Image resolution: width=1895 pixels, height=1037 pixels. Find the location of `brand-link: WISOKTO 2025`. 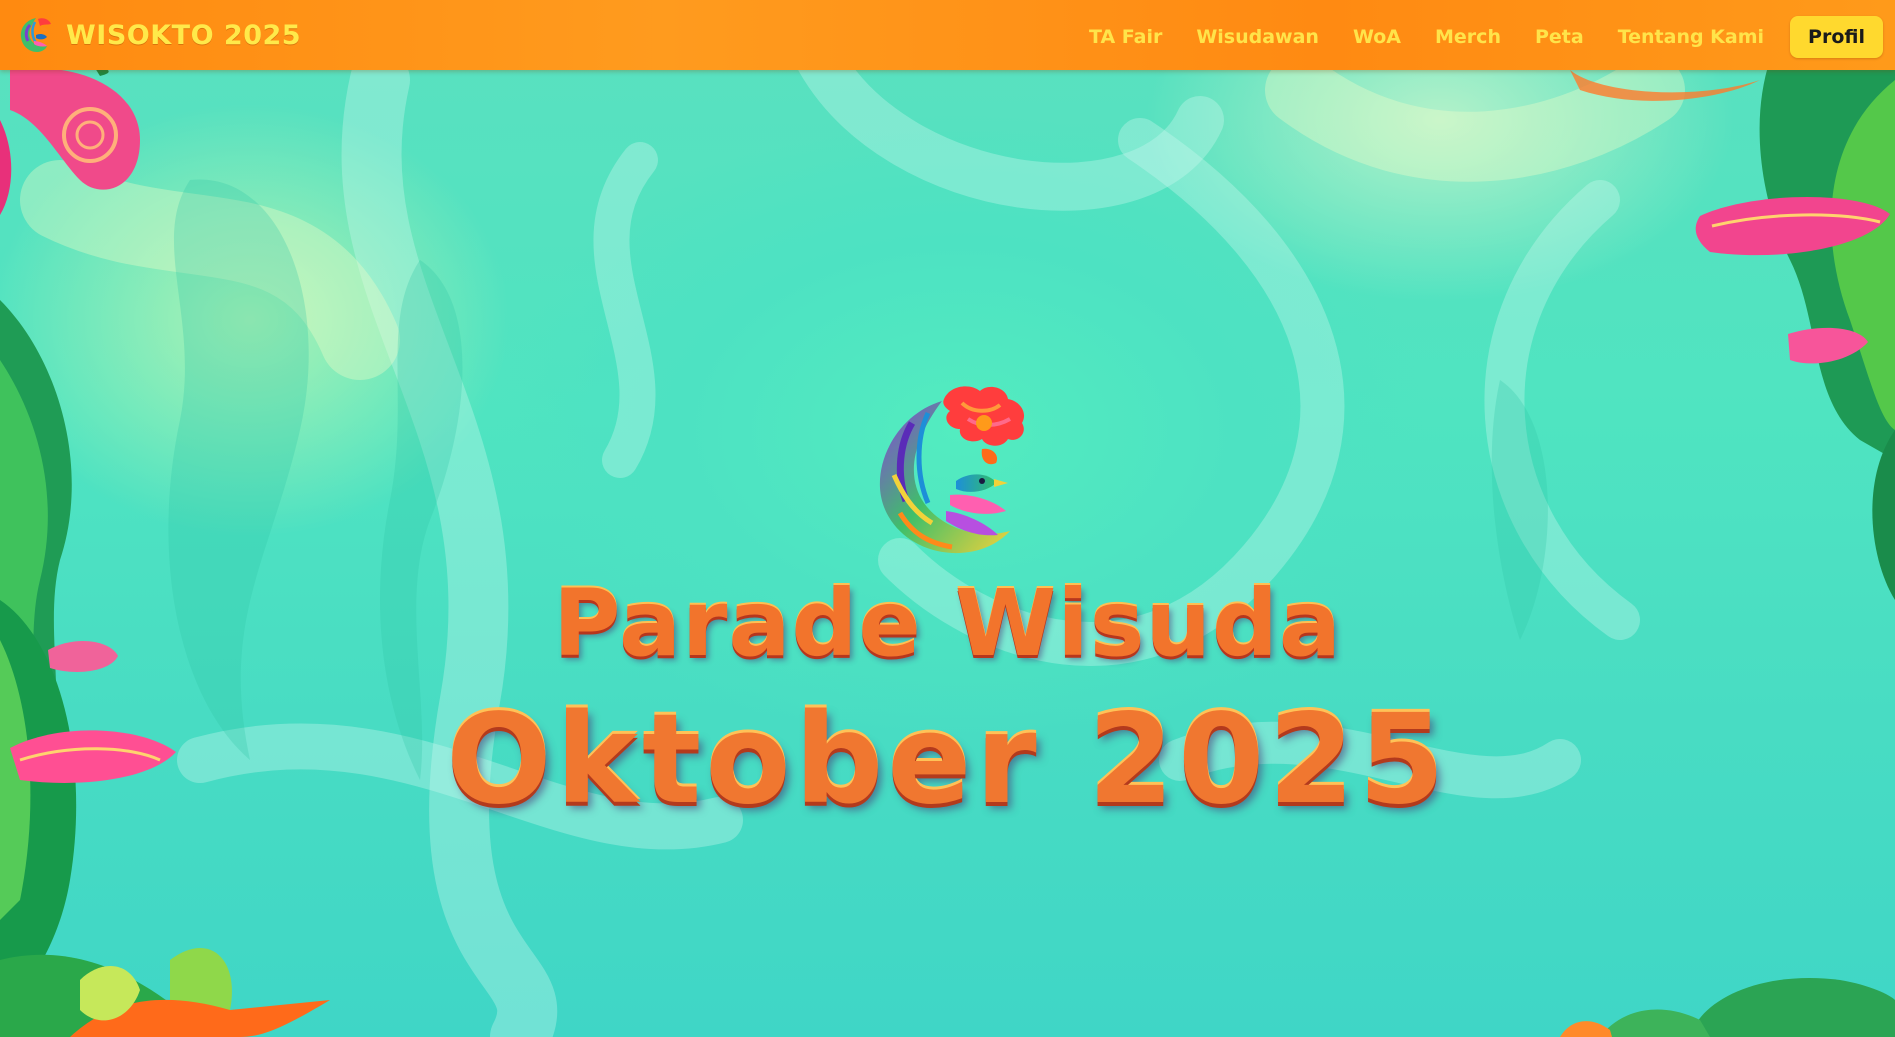

brand-link: WISOKTO 2025 is located at coordinates (158, 35).